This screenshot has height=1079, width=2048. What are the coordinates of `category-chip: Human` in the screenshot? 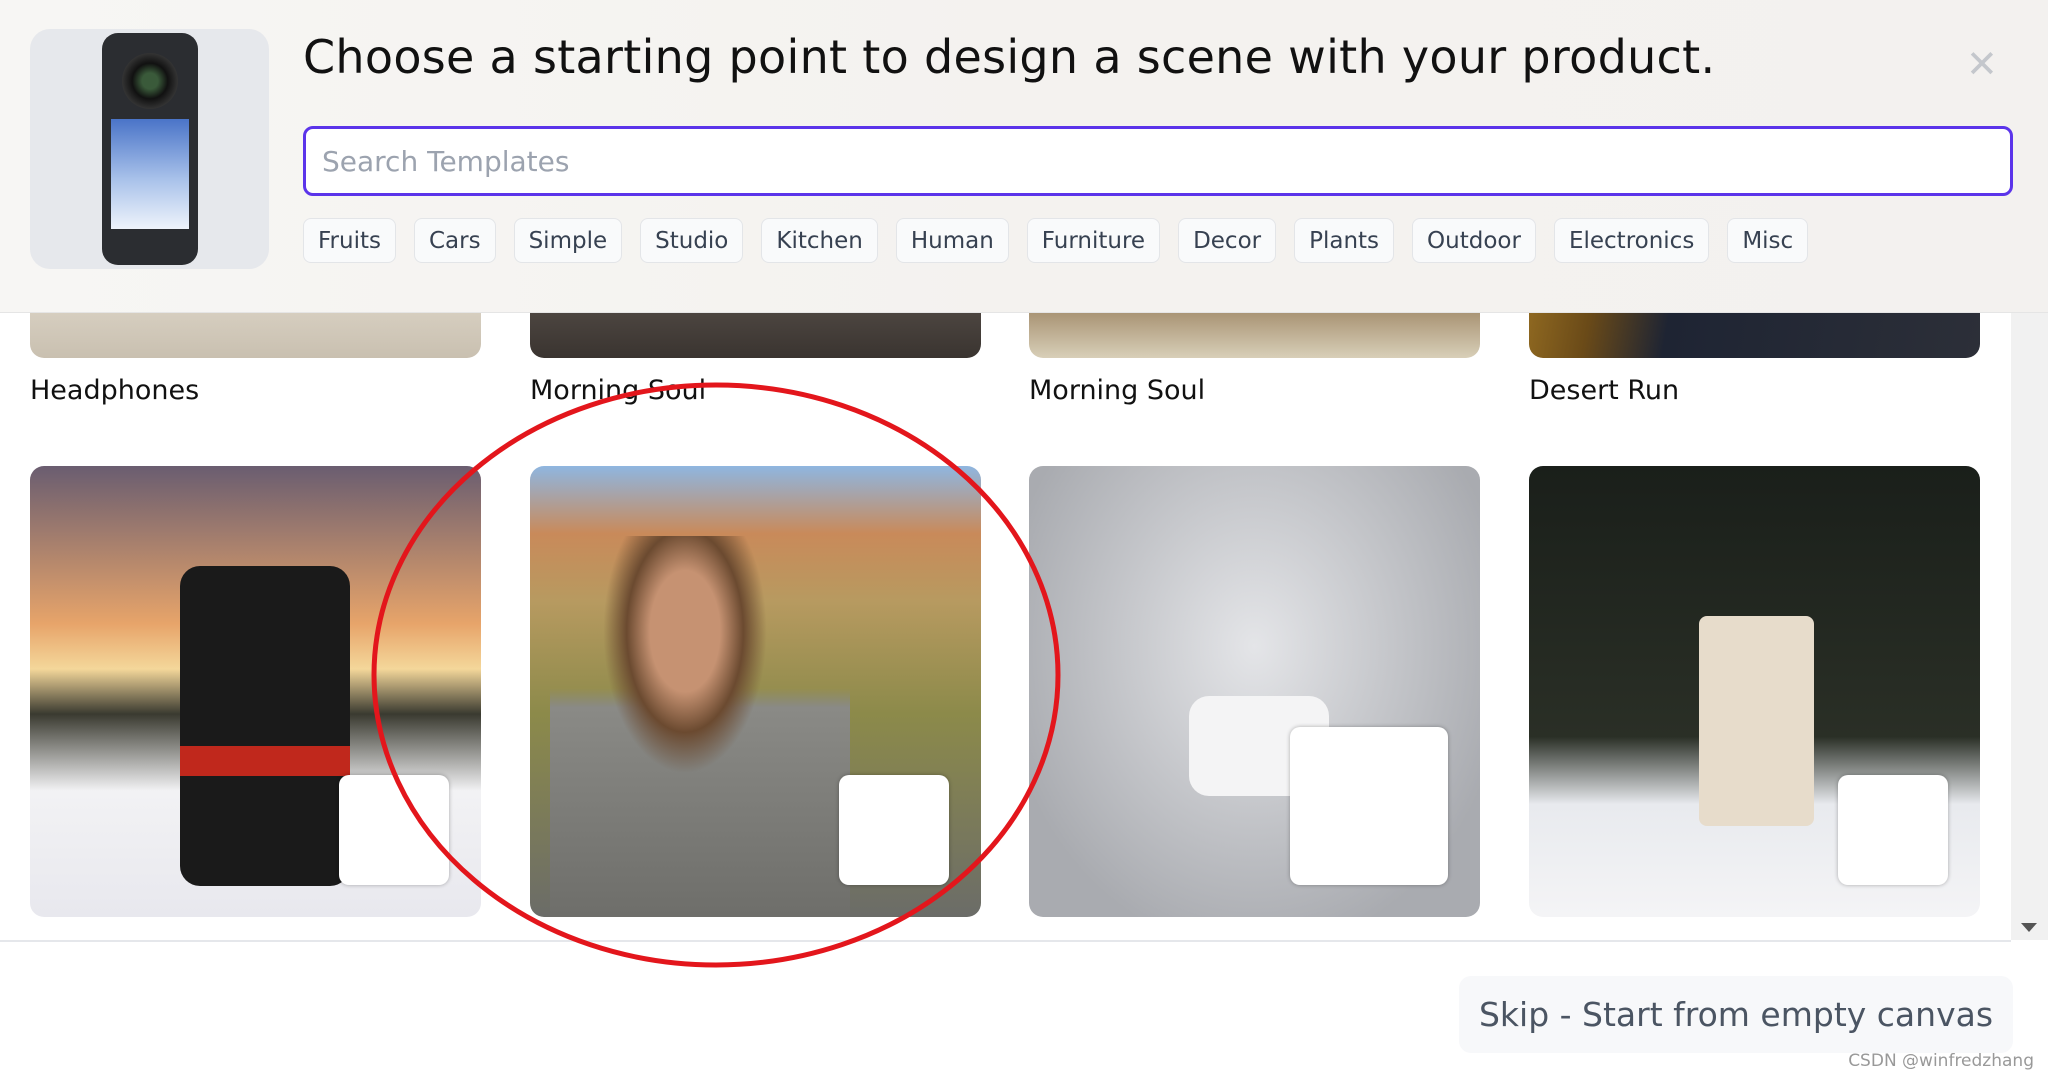 It's located at (952, 240).